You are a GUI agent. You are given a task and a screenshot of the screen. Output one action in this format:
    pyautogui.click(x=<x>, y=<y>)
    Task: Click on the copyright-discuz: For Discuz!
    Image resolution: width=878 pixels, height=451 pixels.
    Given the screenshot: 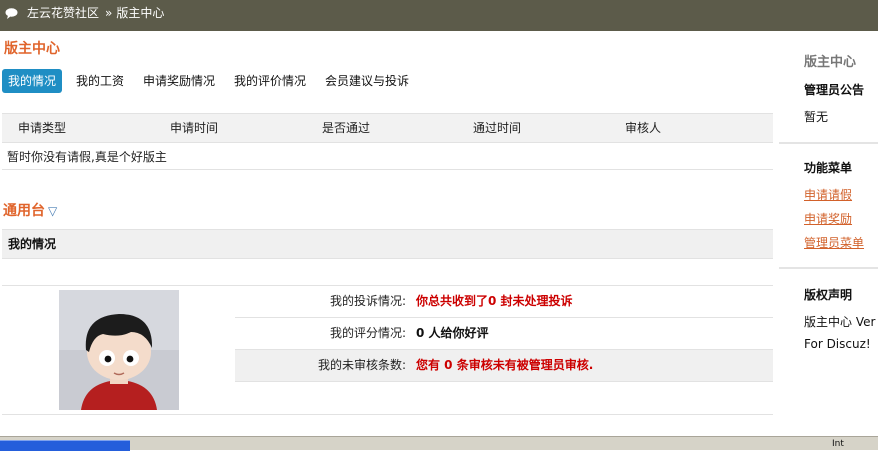 What is the action you would take?
    pyautogui.click(x=837, y=344)
    